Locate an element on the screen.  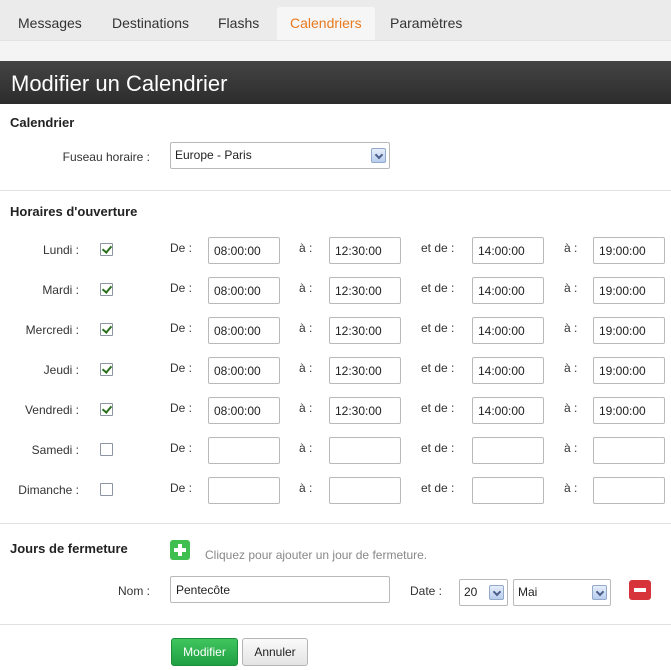
add-closure-icon is located at coordinates (180, 550).